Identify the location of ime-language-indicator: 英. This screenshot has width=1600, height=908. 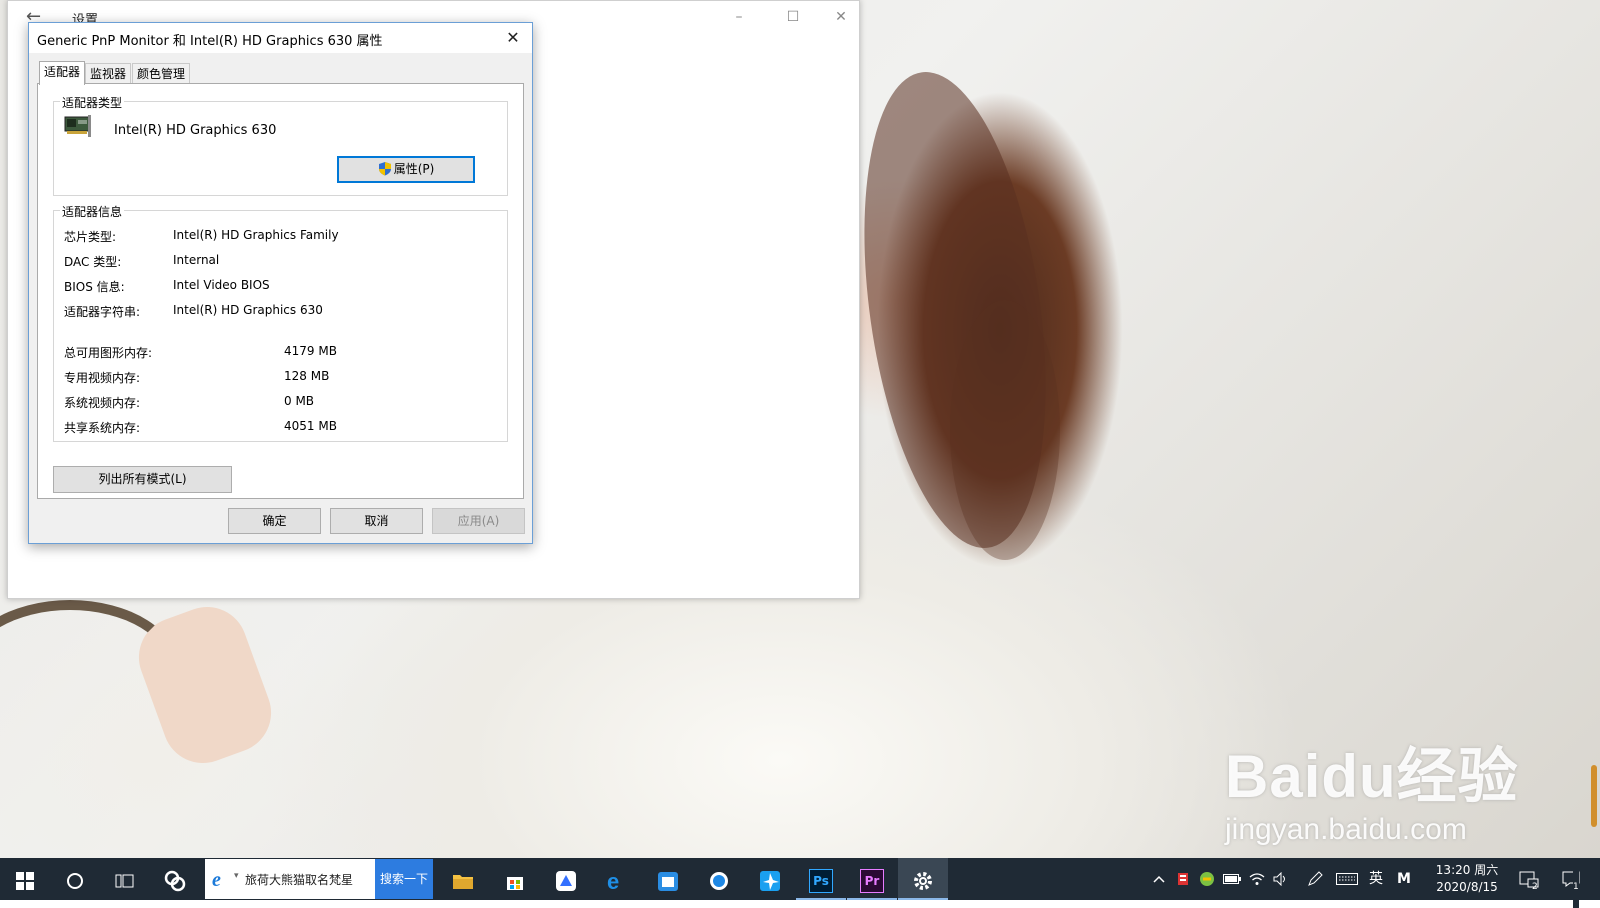
(1376, 879).